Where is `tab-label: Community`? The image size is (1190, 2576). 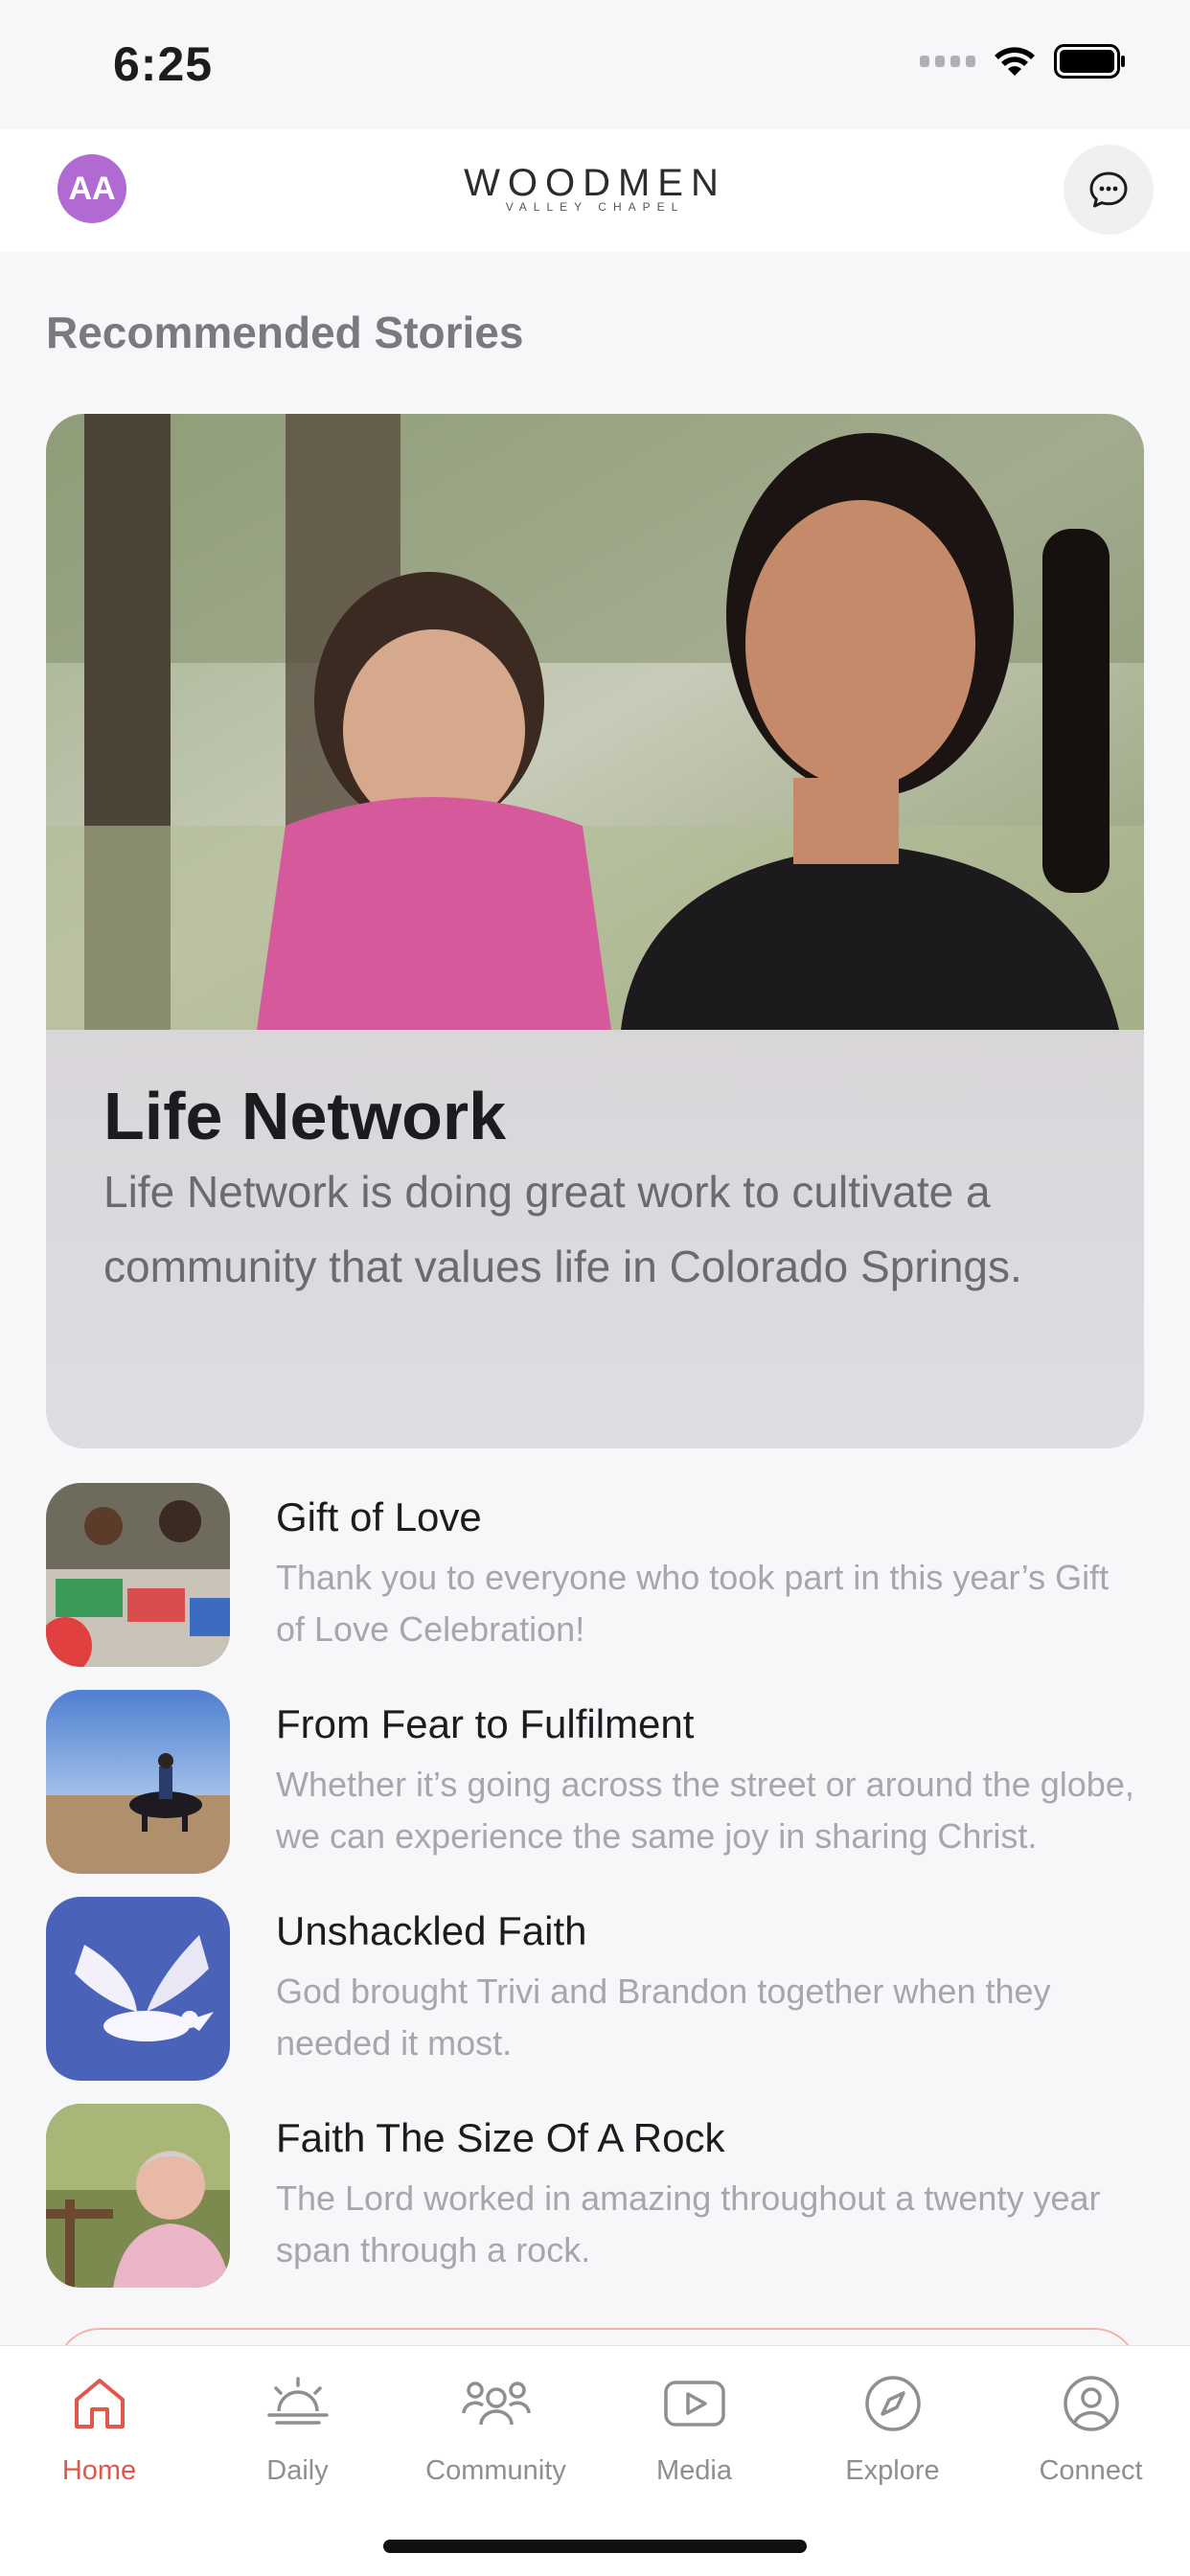
tab-label: Community is located at coordinates (496, 2471).